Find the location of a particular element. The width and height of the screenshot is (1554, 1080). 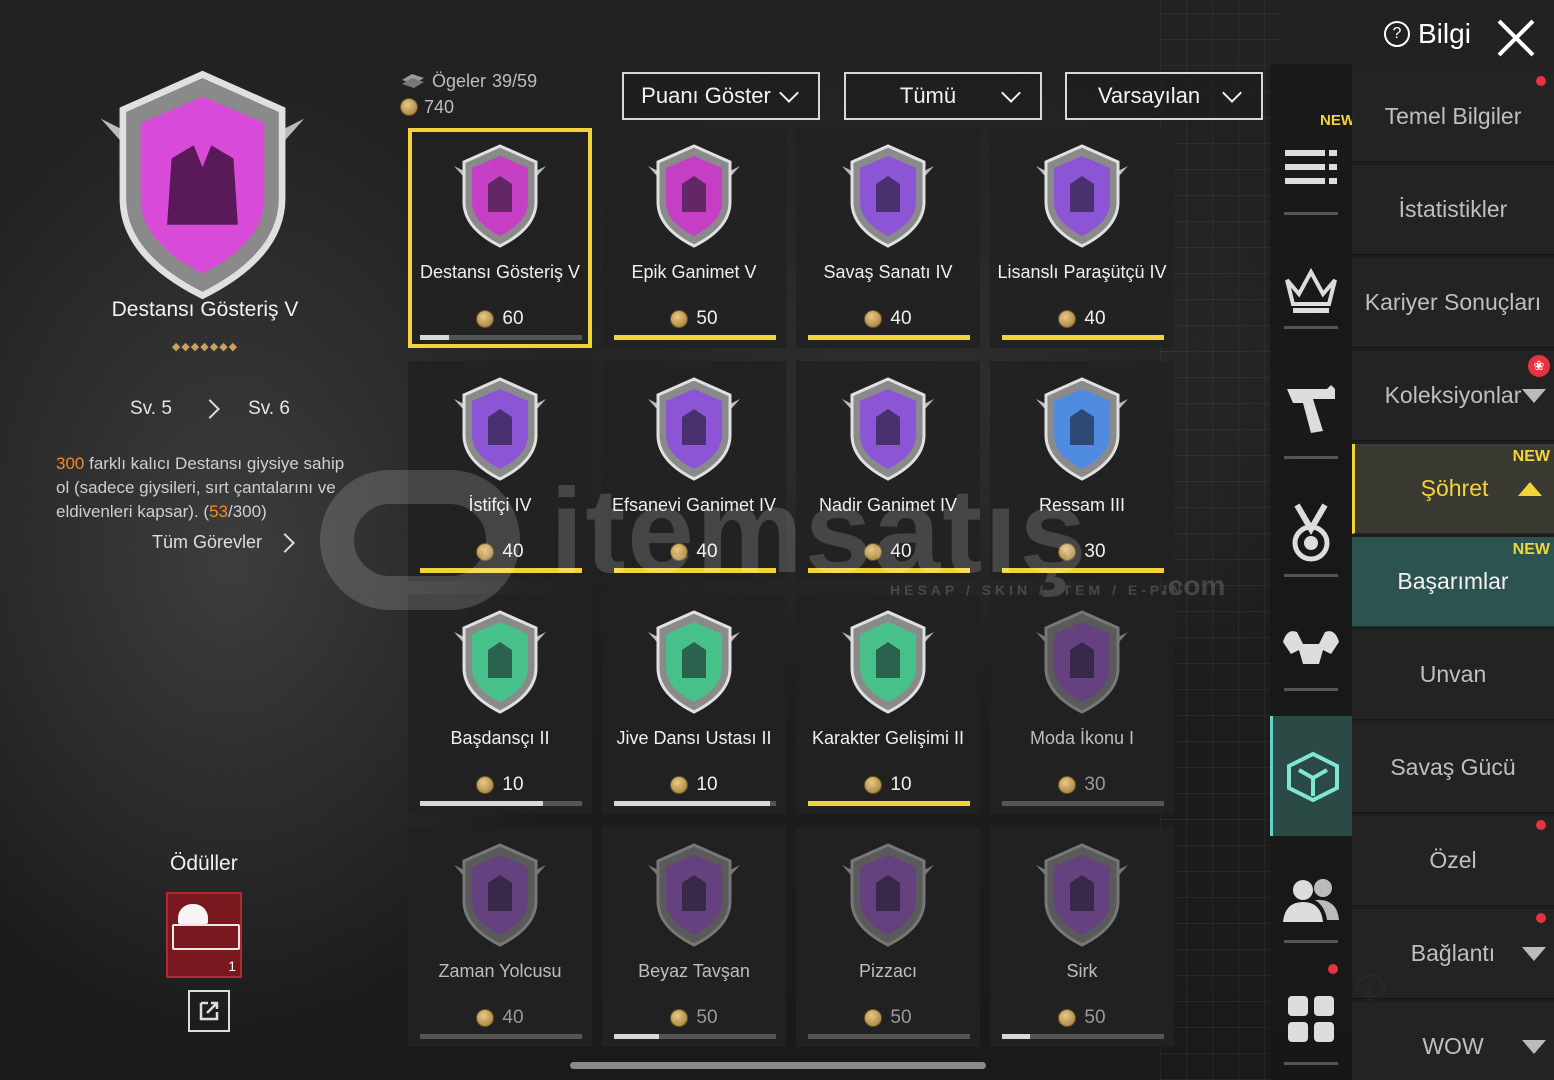

more-tab is located at coordinates (1311, 1019).